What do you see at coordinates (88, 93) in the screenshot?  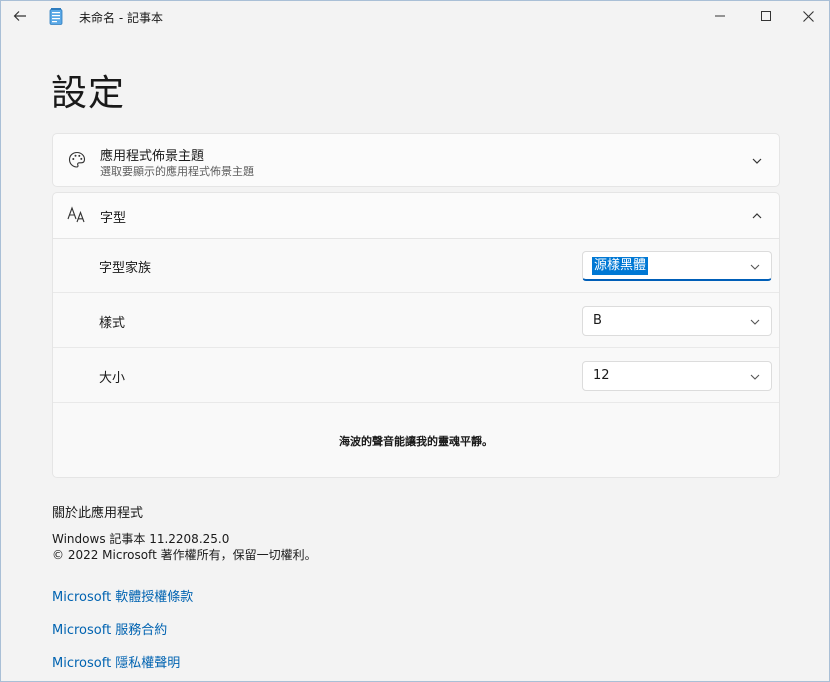 I see `page-title: 設定` at bounding box center [88, 93].